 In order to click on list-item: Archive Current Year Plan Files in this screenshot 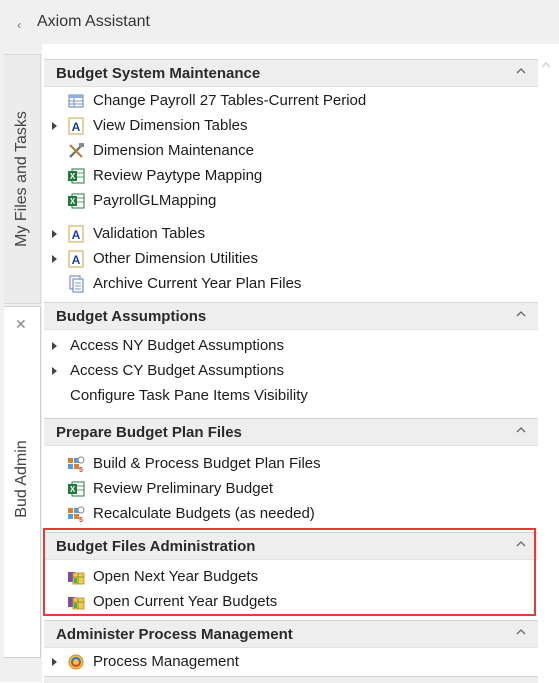, I will do `click(289, 284)`.